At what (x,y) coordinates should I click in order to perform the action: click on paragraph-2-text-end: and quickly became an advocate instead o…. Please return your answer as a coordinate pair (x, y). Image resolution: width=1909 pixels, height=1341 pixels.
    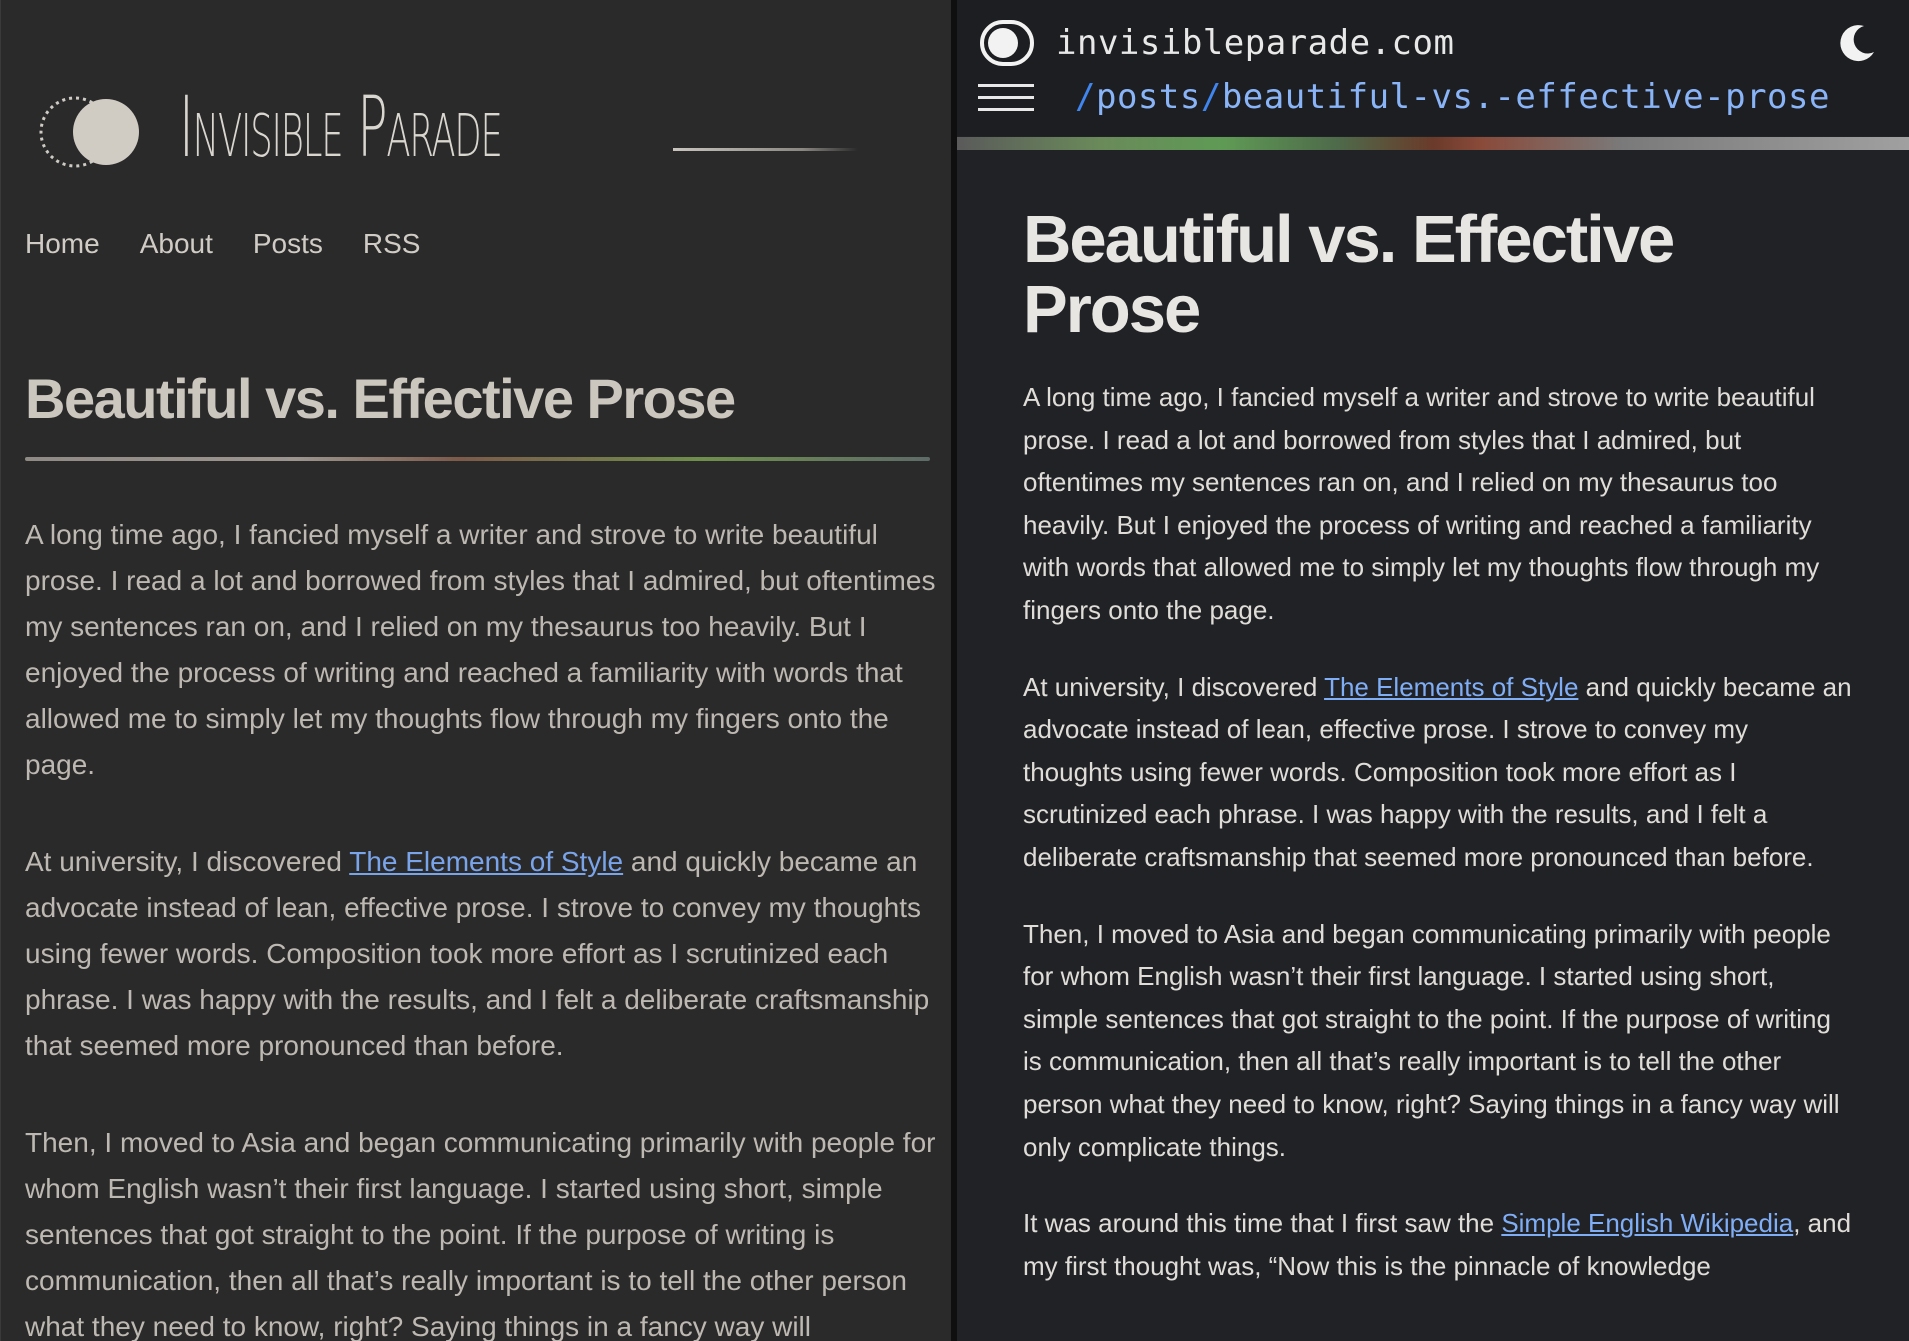
    Looking at the image, I should click on (477, 953).